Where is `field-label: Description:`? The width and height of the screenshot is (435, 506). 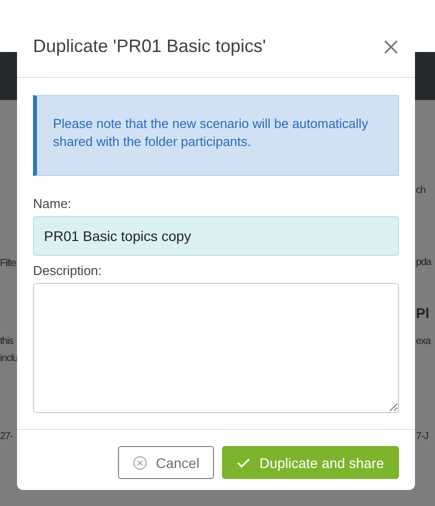 field-label: Description: is located at coordinates (68, 270).